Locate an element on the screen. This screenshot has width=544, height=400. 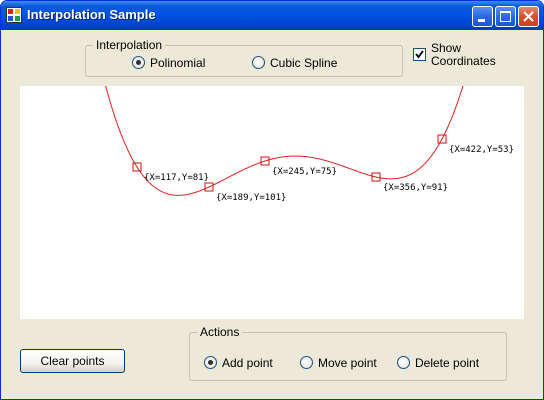
show-coordinates-checkbox is located at coordinates (419, 54).